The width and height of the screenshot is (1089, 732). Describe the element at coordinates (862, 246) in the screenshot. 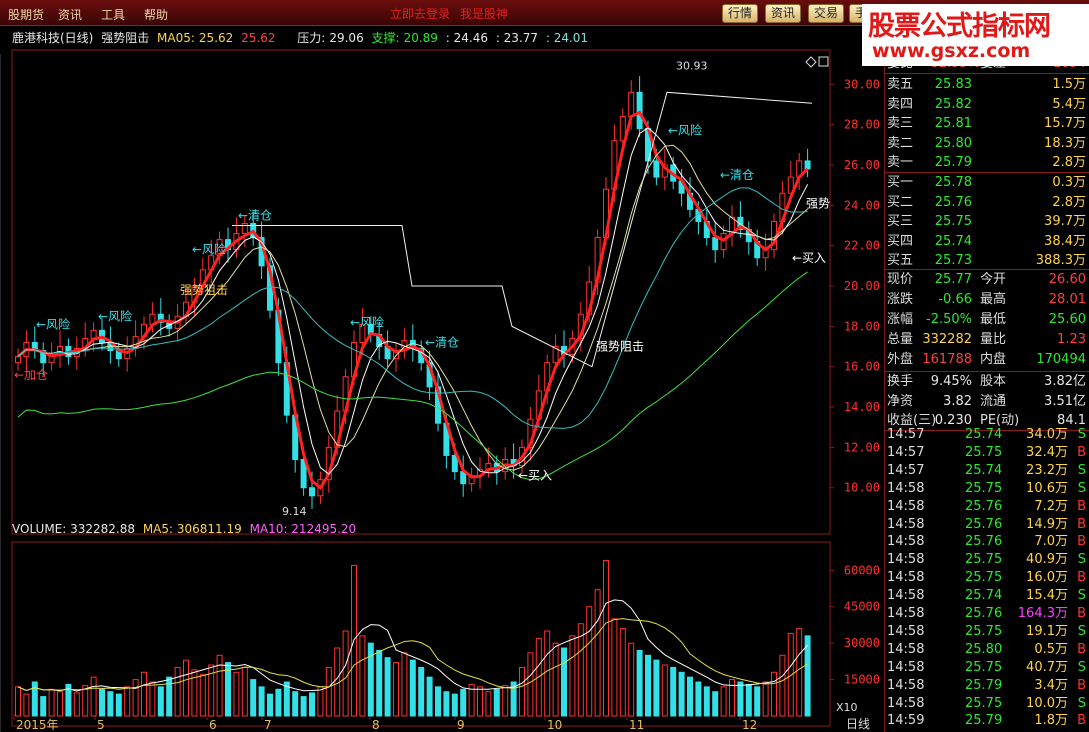

I see `price-tick-label: 22.00` at that location.